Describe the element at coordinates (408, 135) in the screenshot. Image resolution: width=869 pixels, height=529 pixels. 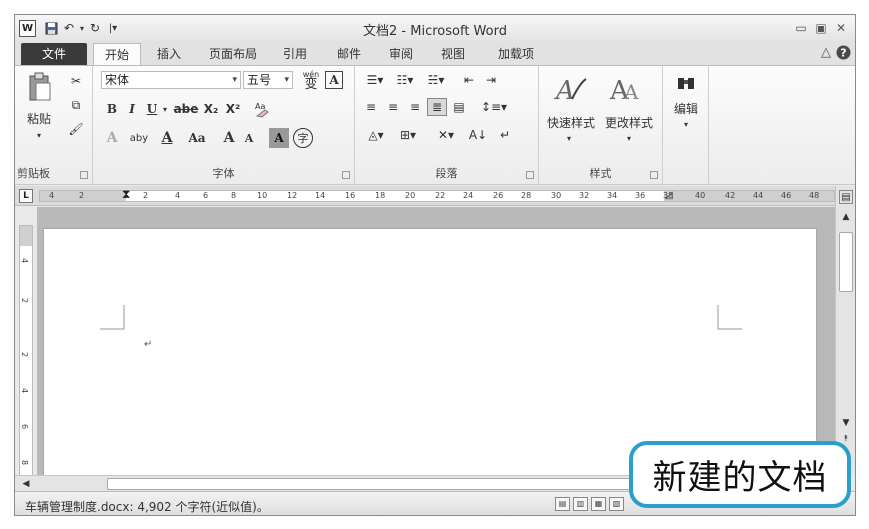
I see `borders-icon: ⊞▾` at that location.